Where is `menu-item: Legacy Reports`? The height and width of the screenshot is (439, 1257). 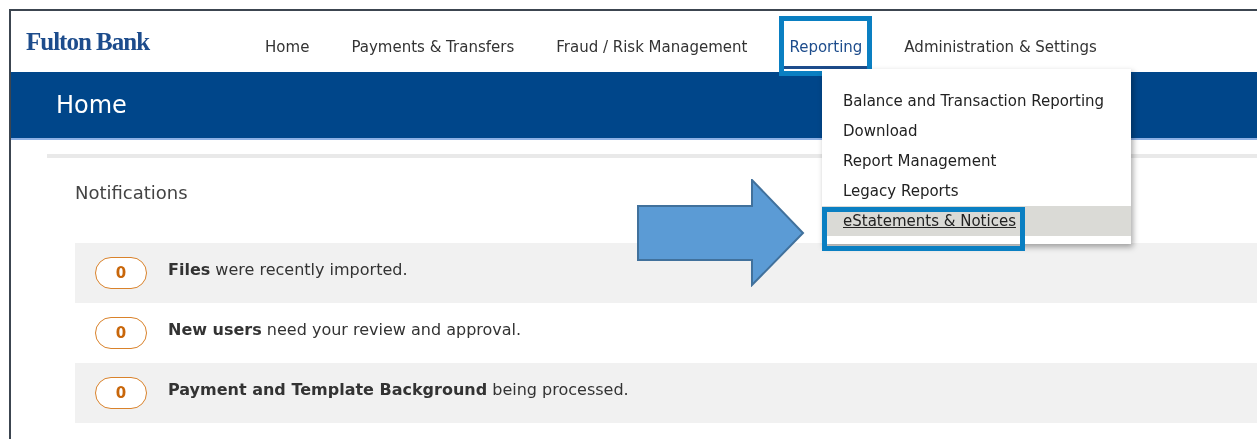 menu-item: Legacy Reports is located at coordinates (976, 191).